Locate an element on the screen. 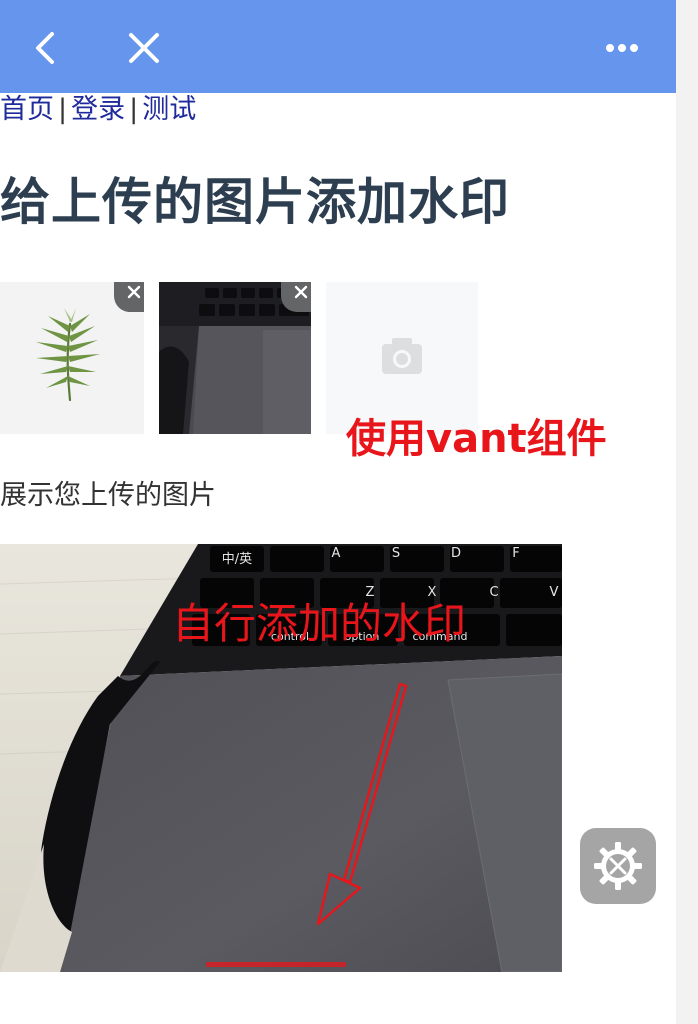 The width and height of the screenshot is (698, 1024). breadcrumb-test-link: 测试 is located at coordinates (169, 109).